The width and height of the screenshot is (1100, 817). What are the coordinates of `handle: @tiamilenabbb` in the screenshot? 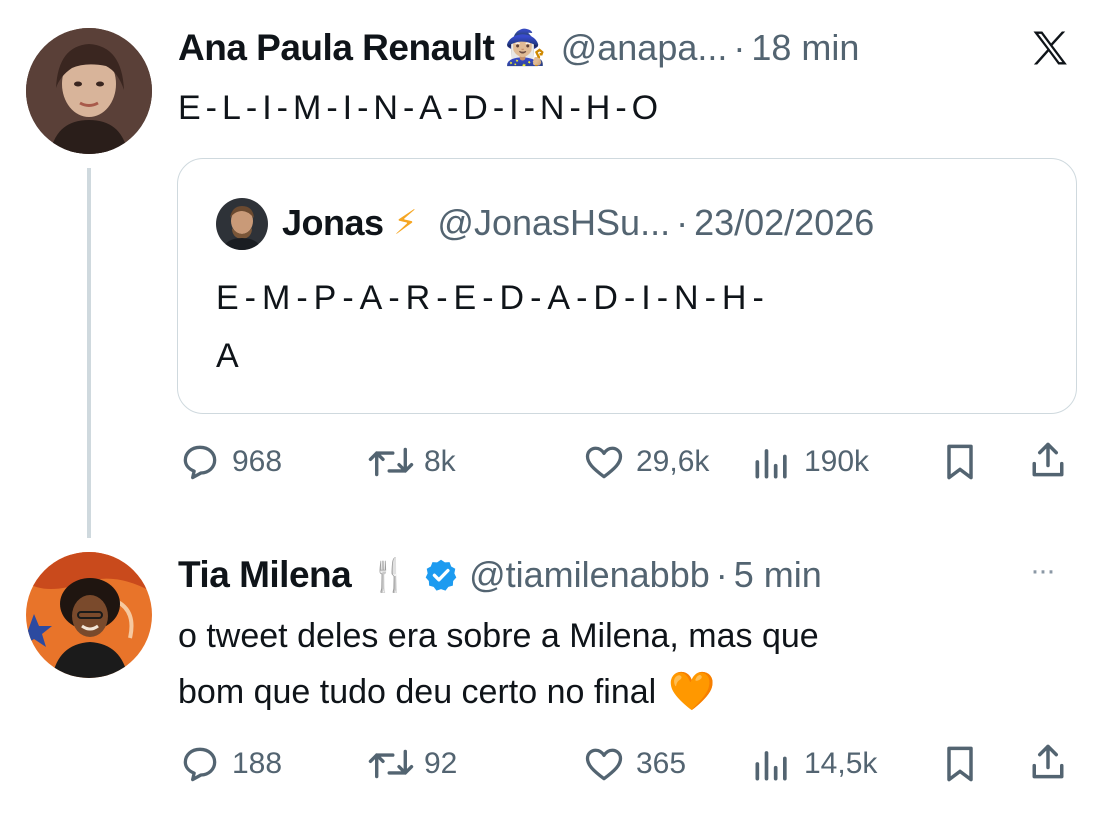 It's located at (589, 575).